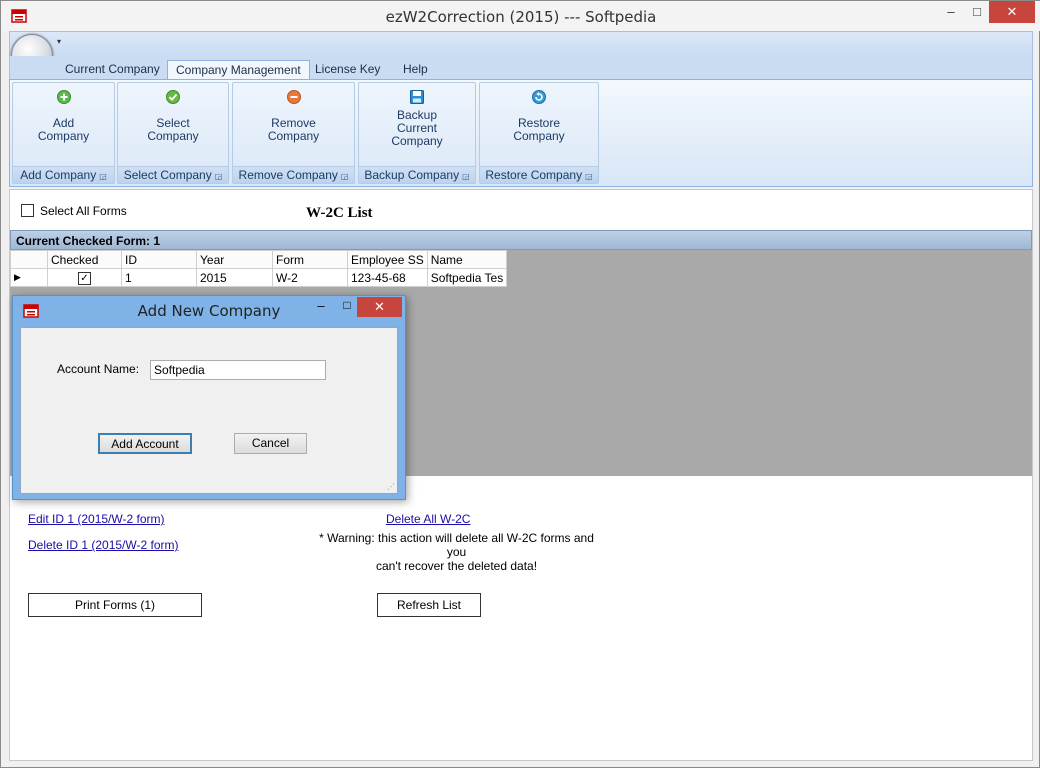 This screenshot has height=768, width=1040. I want to click on column-header-id: ID, so click(159, 259).